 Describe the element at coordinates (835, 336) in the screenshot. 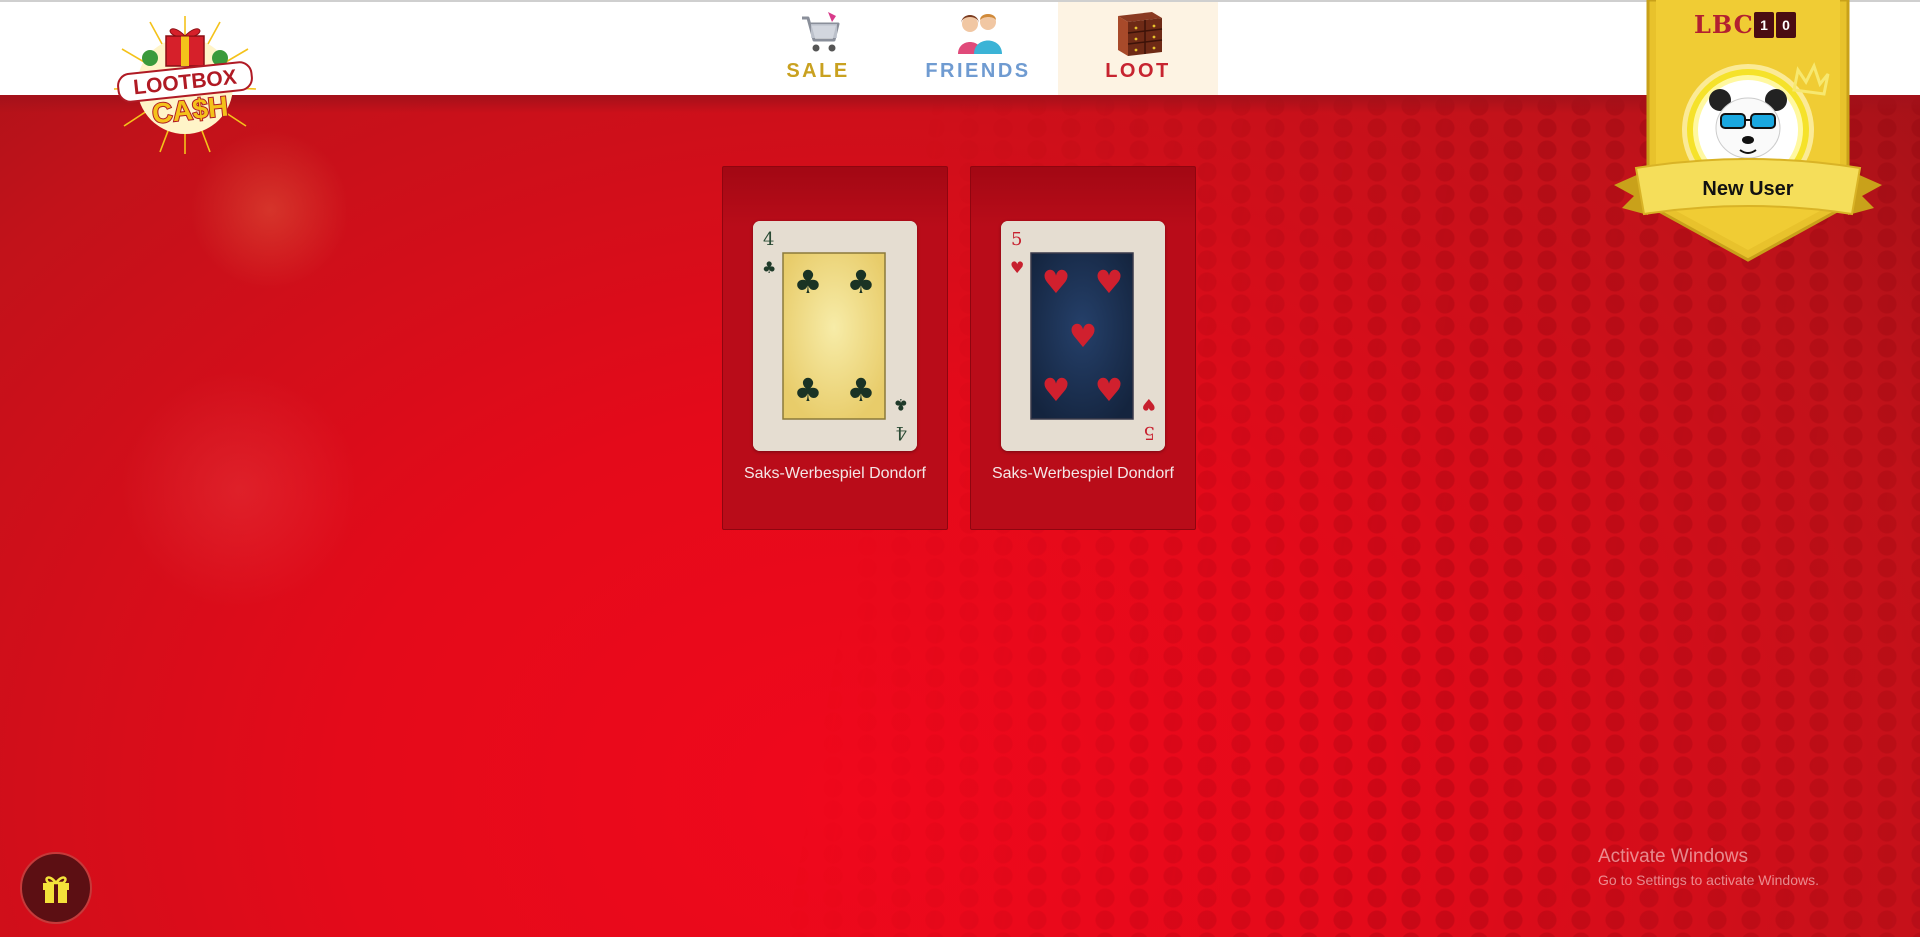

I see `playing-card-4-clubs: 4 ♣ 4 ♣ ♣ ♣ ♣ ♣` at that location.